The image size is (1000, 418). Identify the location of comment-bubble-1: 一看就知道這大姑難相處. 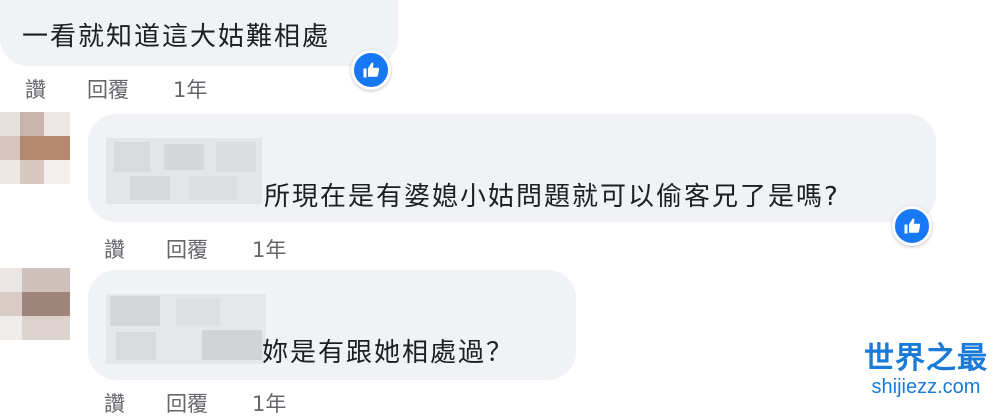
(199, 33).